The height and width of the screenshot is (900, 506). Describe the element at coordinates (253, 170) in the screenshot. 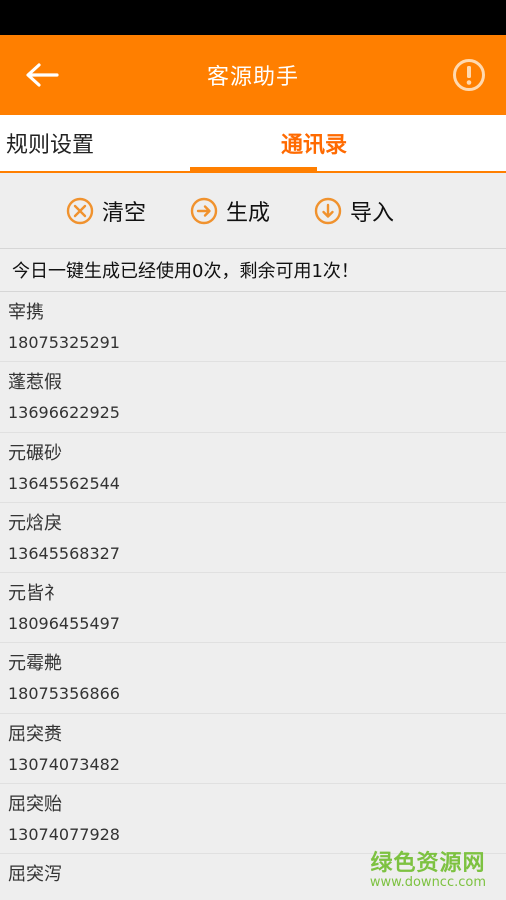

I see `active-tab-indicator` at that location.